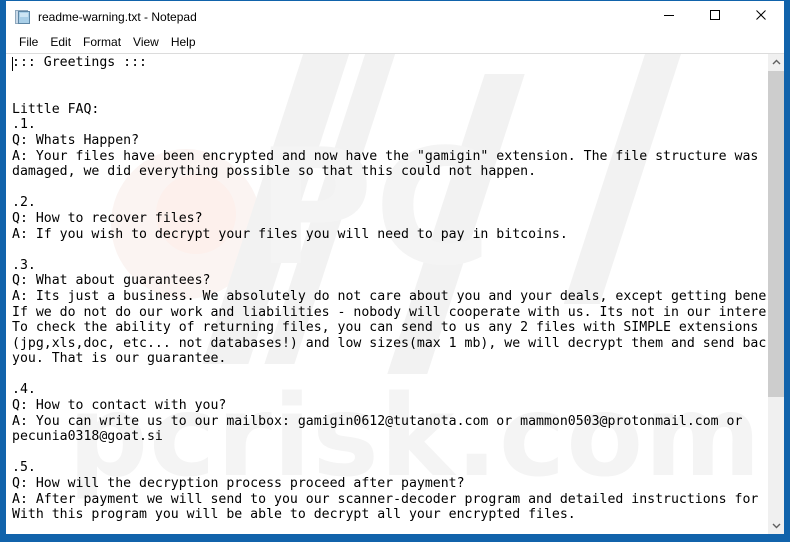 This screenshot has width=790, height=542. I want to click on window-title: readme-warning.txt - Notepad, so click(117, 16).